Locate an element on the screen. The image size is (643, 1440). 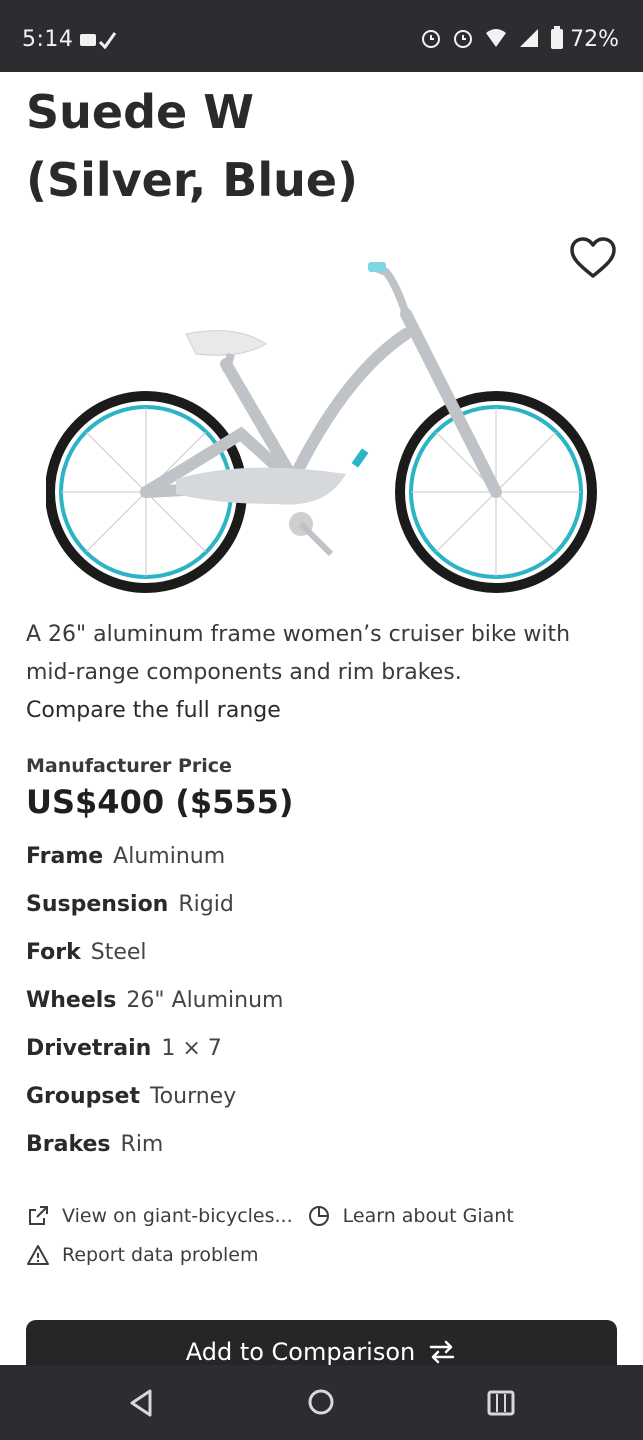
spec-value: Steel is located at coordinates (118, 952).